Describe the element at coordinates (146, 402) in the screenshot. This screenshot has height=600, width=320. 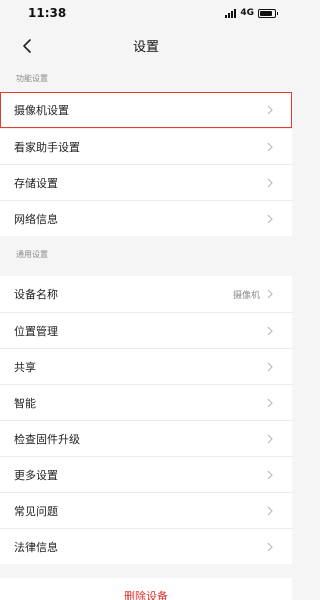
I see `smart-item: 智能` at that location.